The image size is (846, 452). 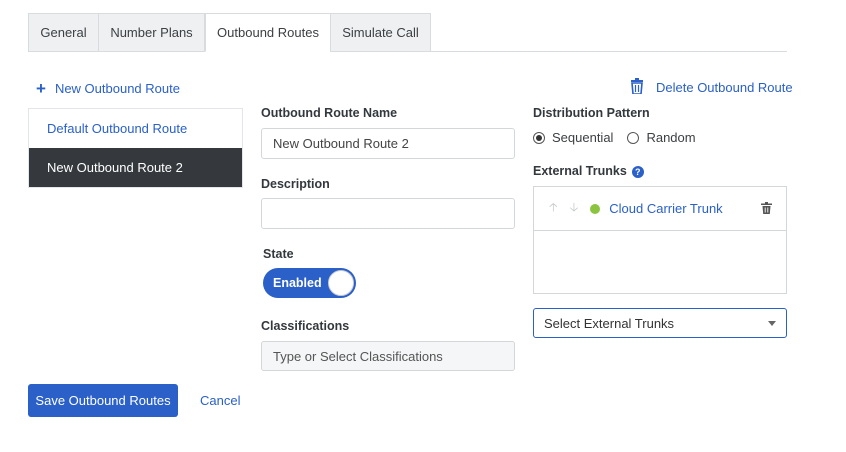 I want to click on tab-number-plans: Number Plans, so click(x=151, y=32).